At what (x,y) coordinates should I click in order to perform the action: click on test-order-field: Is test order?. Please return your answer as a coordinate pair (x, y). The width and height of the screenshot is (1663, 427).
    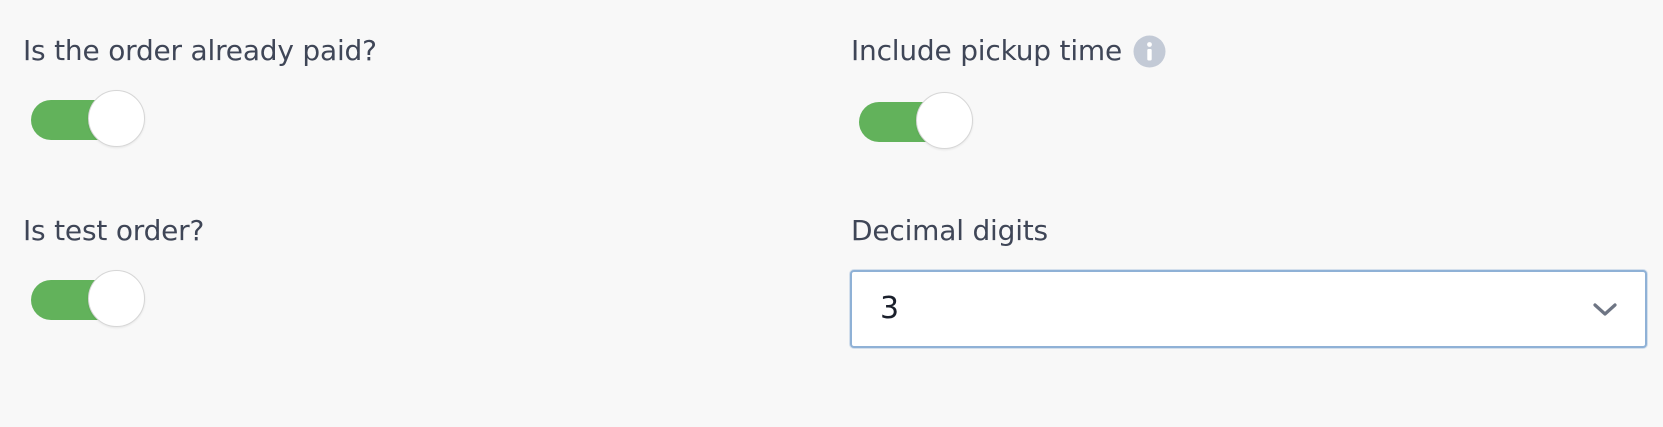
    Looking at the image, I should click on (113, 231).